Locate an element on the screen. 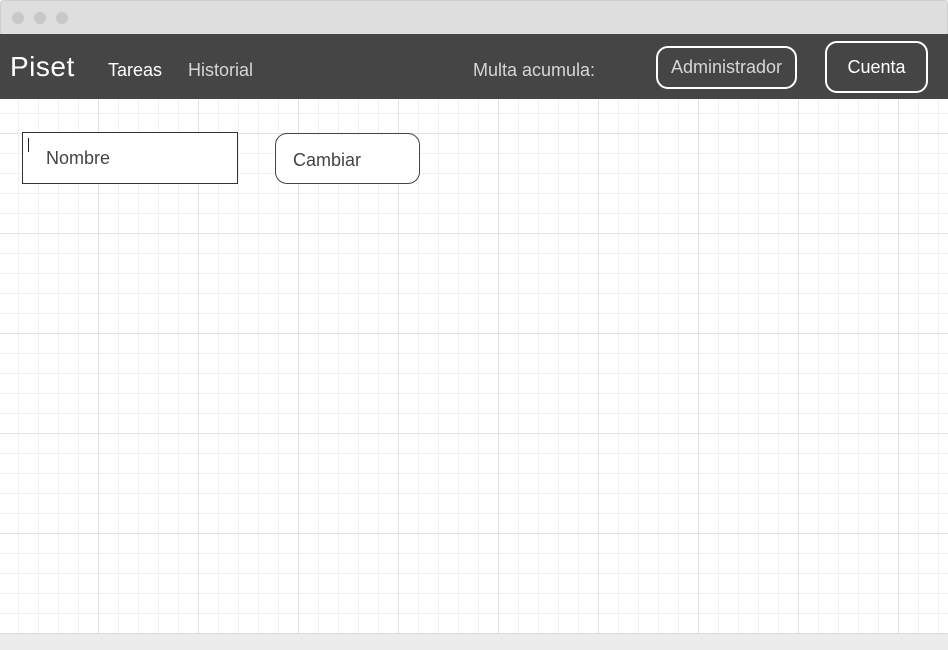 The width and height of the screenshot is (948, 650). account-button: Cuenta is located at coordinates (876, 67).